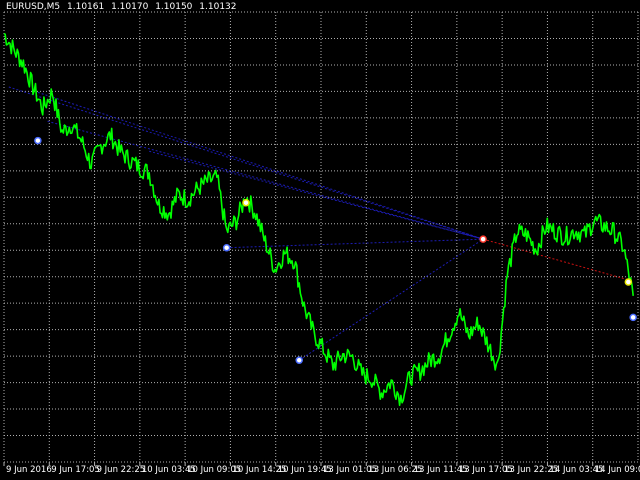  I want to click on x-tick-label: 9 Jun 17:05, so click(75, 470).